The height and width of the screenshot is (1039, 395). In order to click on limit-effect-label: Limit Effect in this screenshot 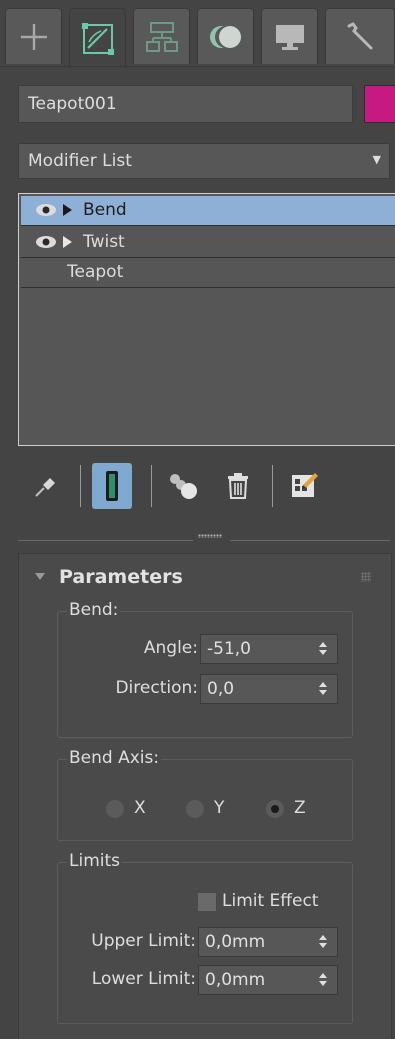, I will do `click(270, 901)`.